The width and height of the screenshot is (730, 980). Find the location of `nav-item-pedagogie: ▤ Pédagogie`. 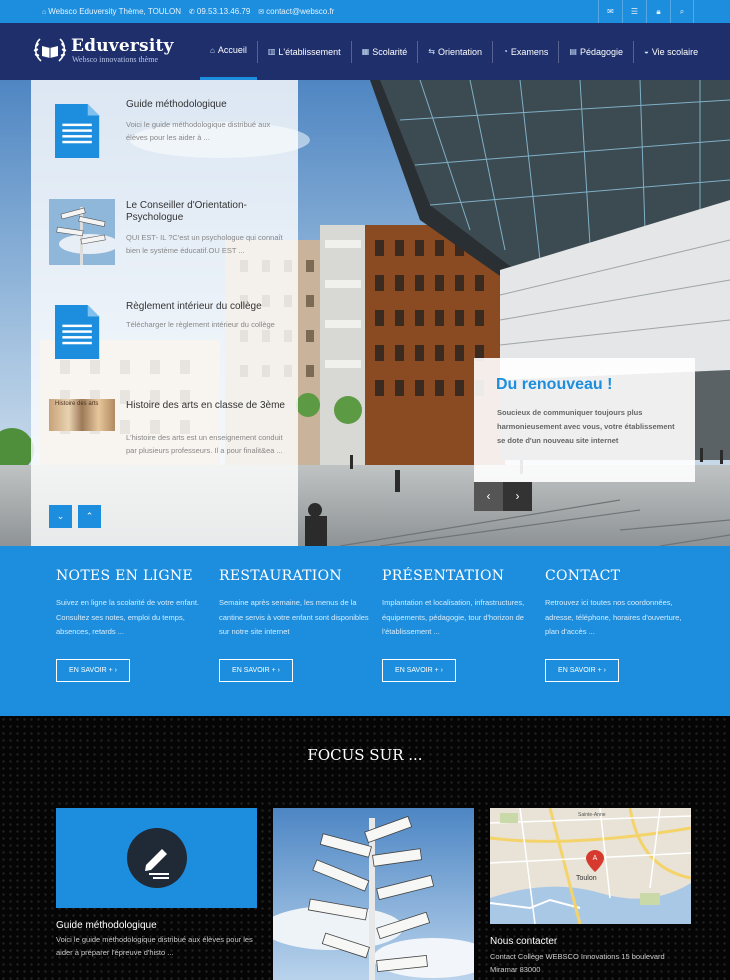

nav-item-pedagogie: ▤ Pédagogie is located at coordinates (596, 51).